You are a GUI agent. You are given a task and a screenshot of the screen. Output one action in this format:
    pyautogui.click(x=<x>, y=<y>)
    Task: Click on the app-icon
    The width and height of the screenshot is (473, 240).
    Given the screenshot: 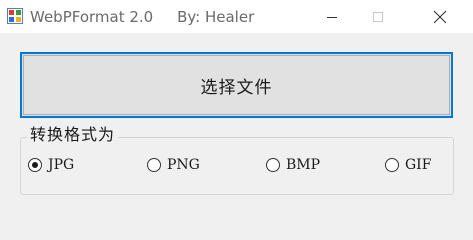 What is the action you would take?
    pyautogui.click(x=15, y=16)
    